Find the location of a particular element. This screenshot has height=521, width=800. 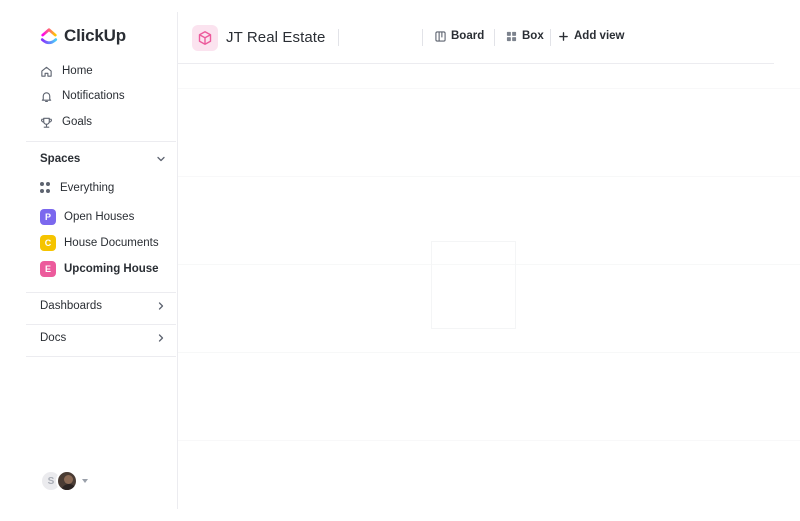

dashboards-row: Dashboards is located at coordinates (103, 306).